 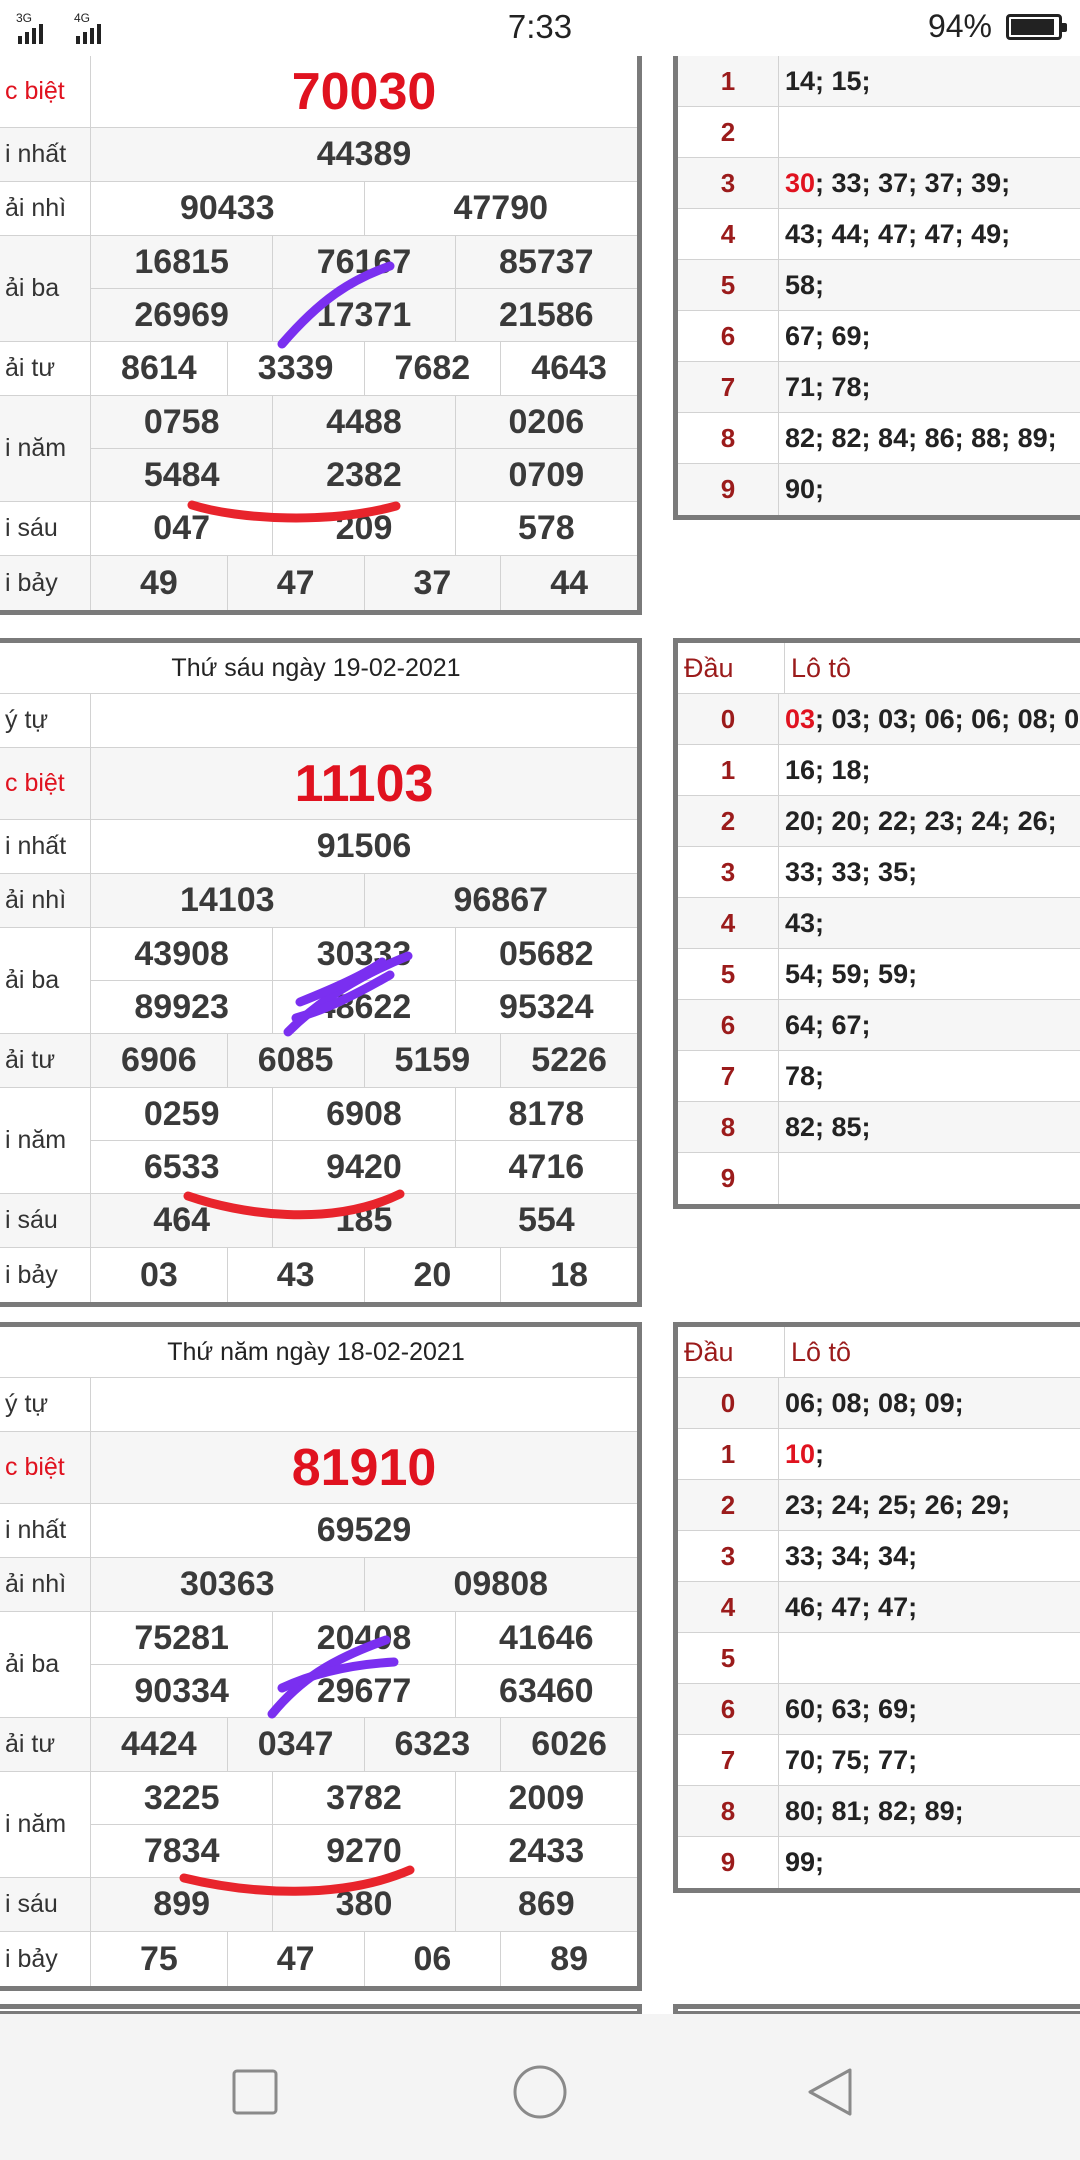 I want to click on number-line: 3225 3782 2009, so click(x=364, y=1798).